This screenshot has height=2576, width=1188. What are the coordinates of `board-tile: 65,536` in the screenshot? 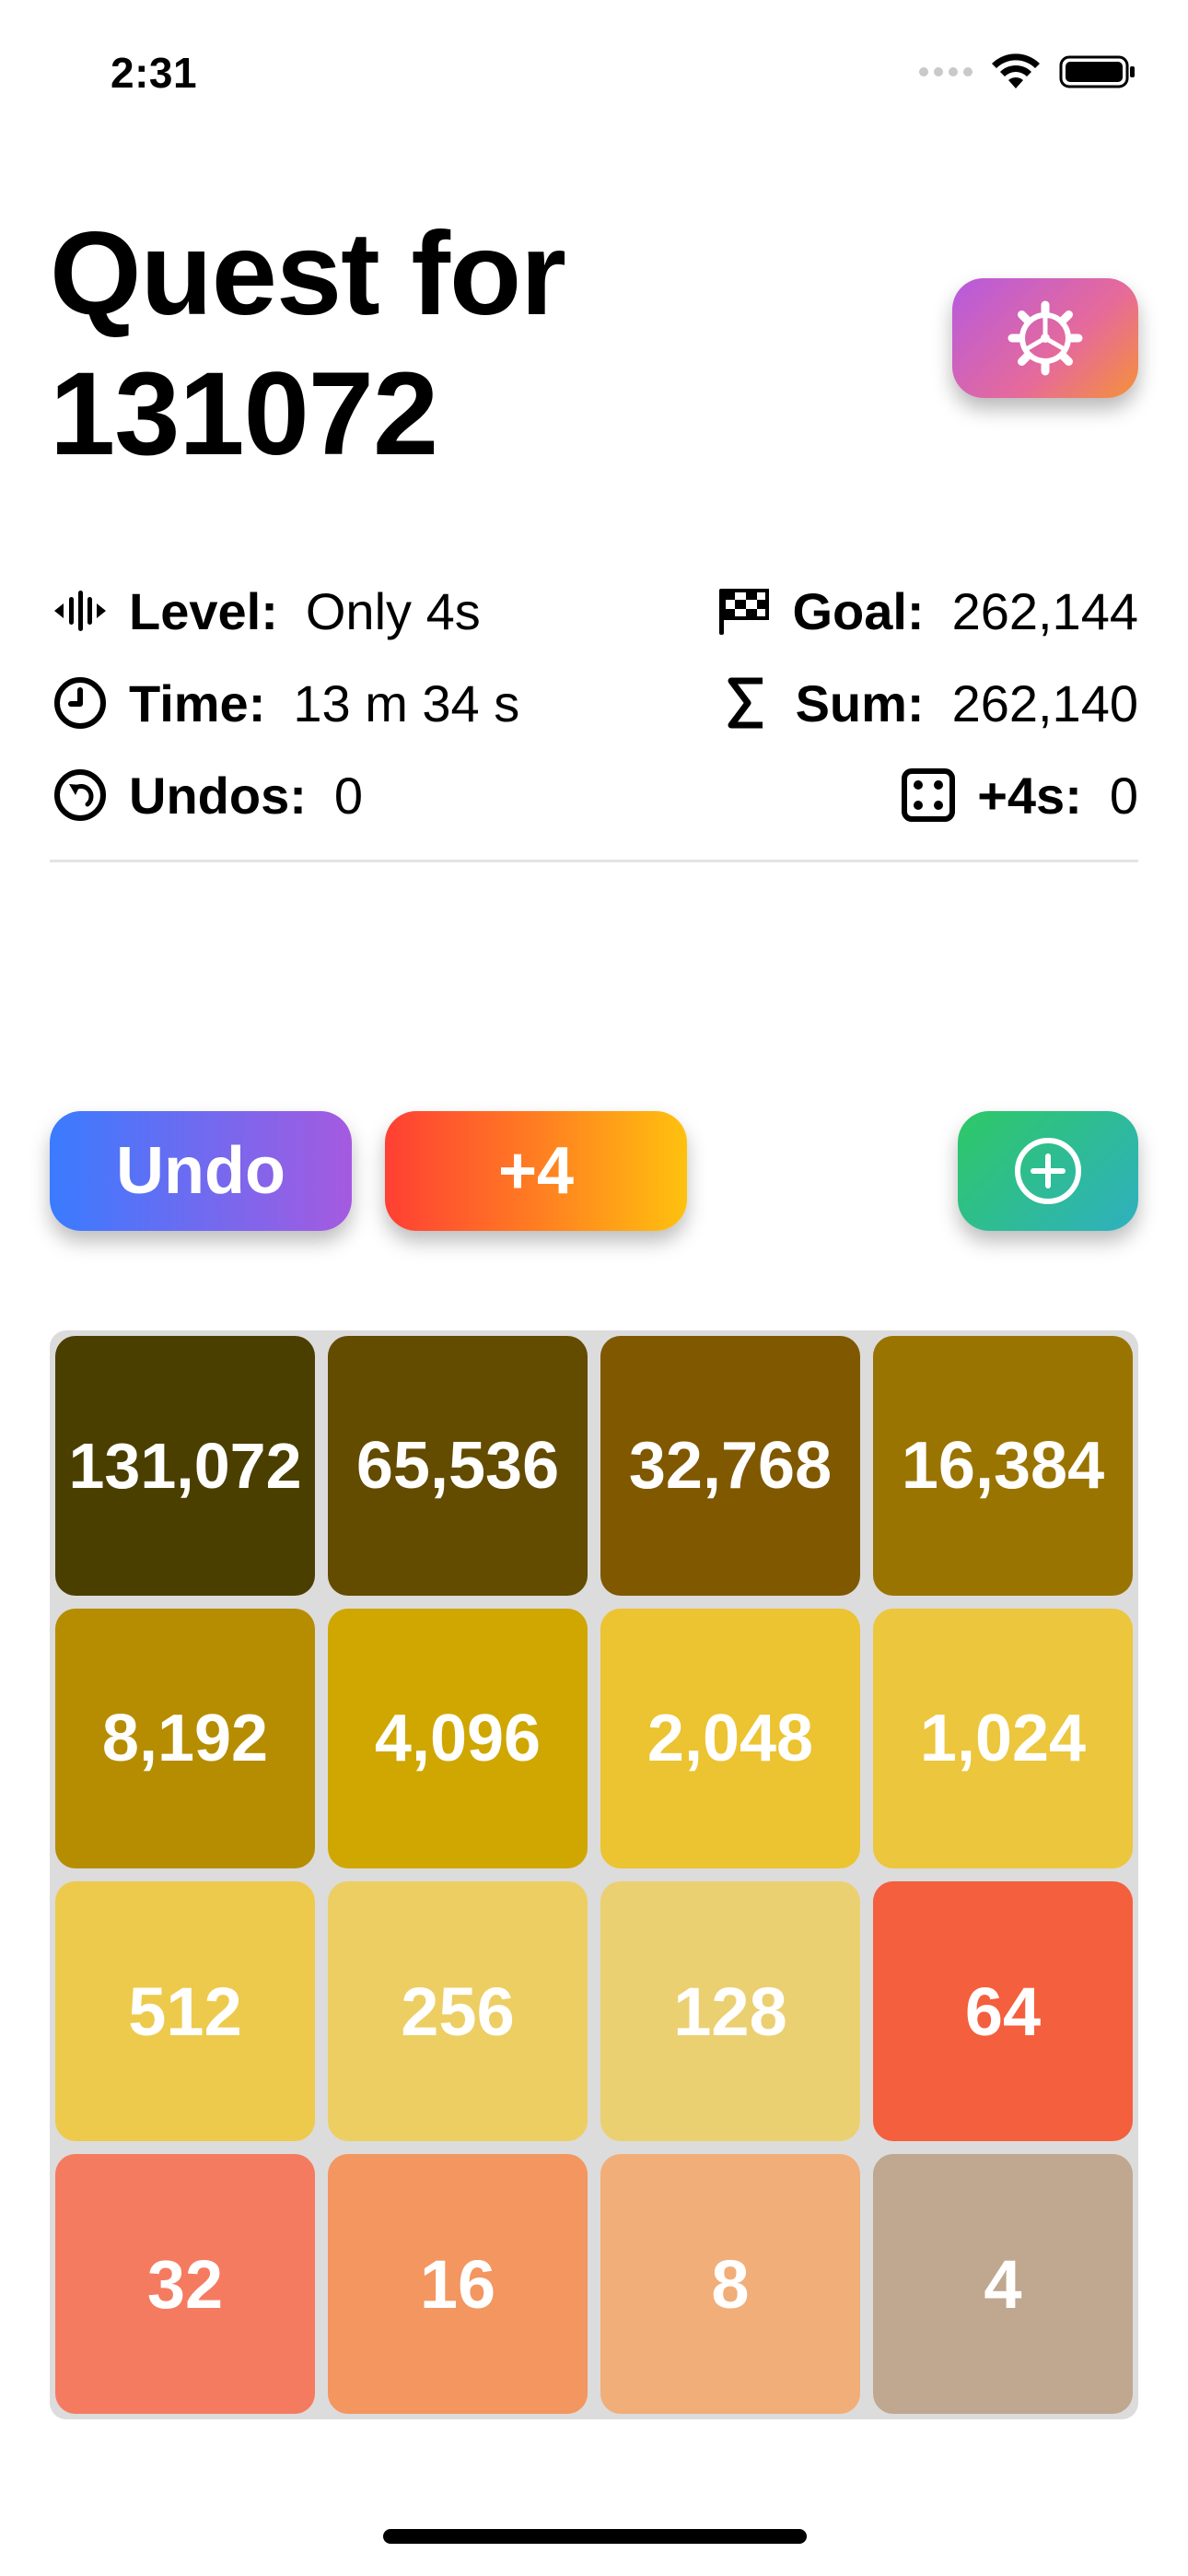 It's located at (458, 1466).